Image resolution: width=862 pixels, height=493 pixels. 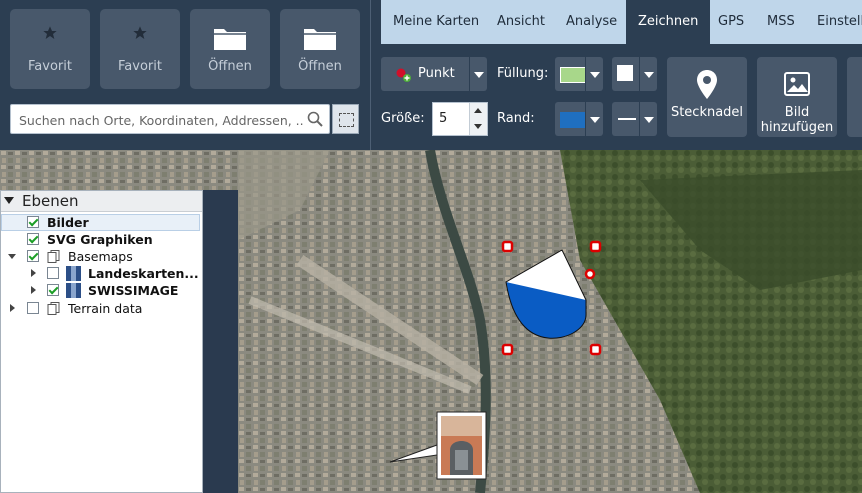 I want to click on area-select-button, so click(x=345, y=119).